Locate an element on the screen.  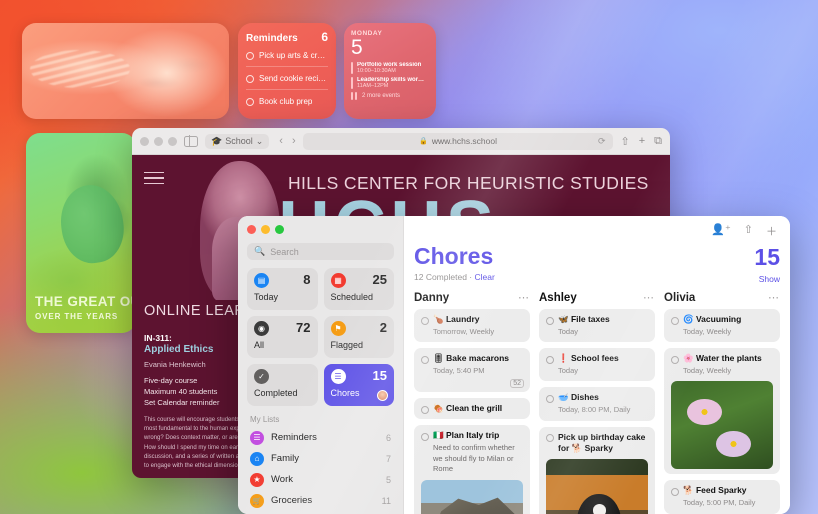
task-card: 🌸 Water the plants Today, Weekly is located at coordinates (722, 411).